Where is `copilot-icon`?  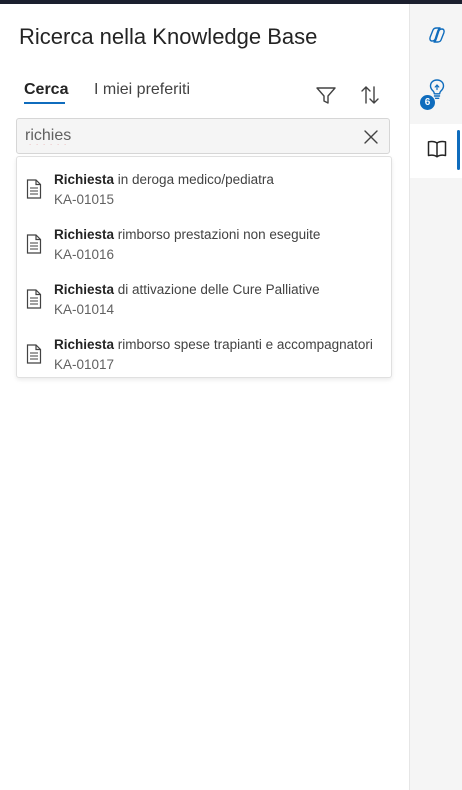
copilot-icon is located at coordinates (437, 35).